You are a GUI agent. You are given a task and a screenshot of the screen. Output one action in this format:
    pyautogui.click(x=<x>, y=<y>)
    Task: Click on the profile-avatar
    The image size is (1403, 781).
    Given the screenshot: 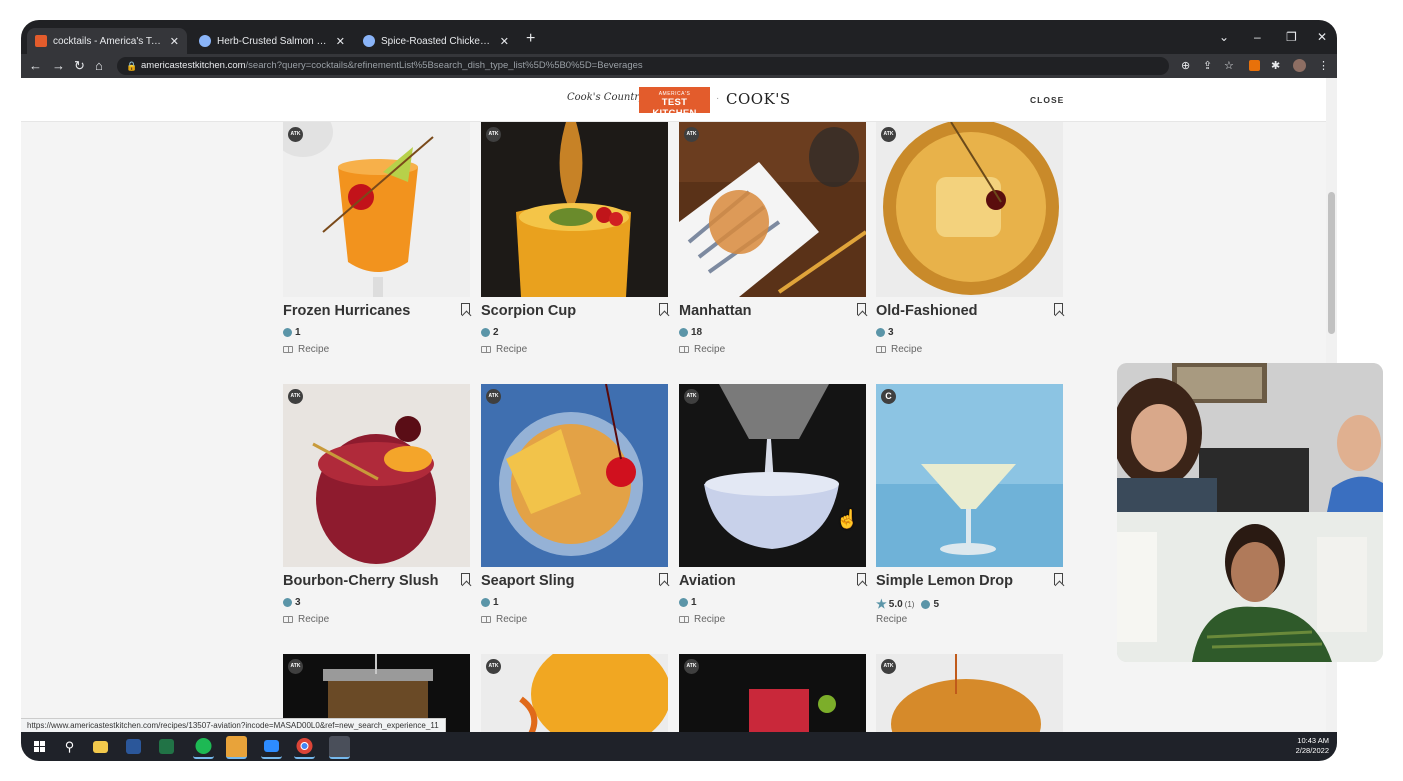 What is the action you would take?
    pyautogui.click(x=1299, y=65)
    